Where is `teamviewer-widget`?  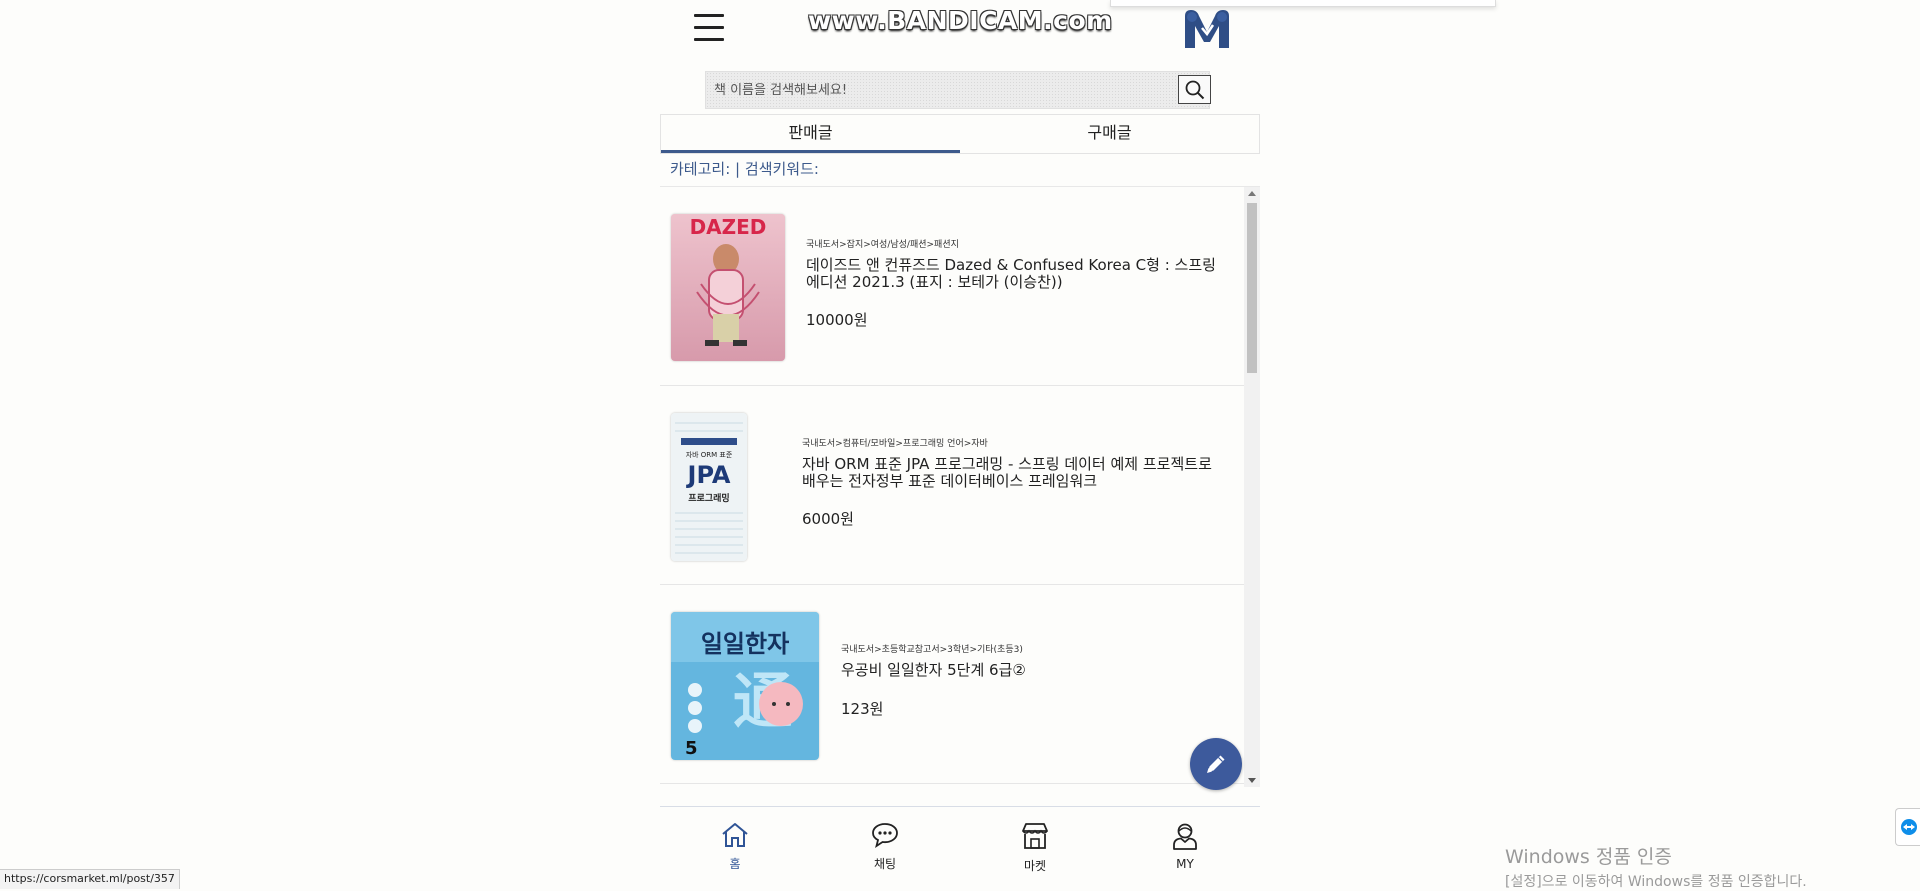
teamviewer-widget is located at coordinates (1907, 827).